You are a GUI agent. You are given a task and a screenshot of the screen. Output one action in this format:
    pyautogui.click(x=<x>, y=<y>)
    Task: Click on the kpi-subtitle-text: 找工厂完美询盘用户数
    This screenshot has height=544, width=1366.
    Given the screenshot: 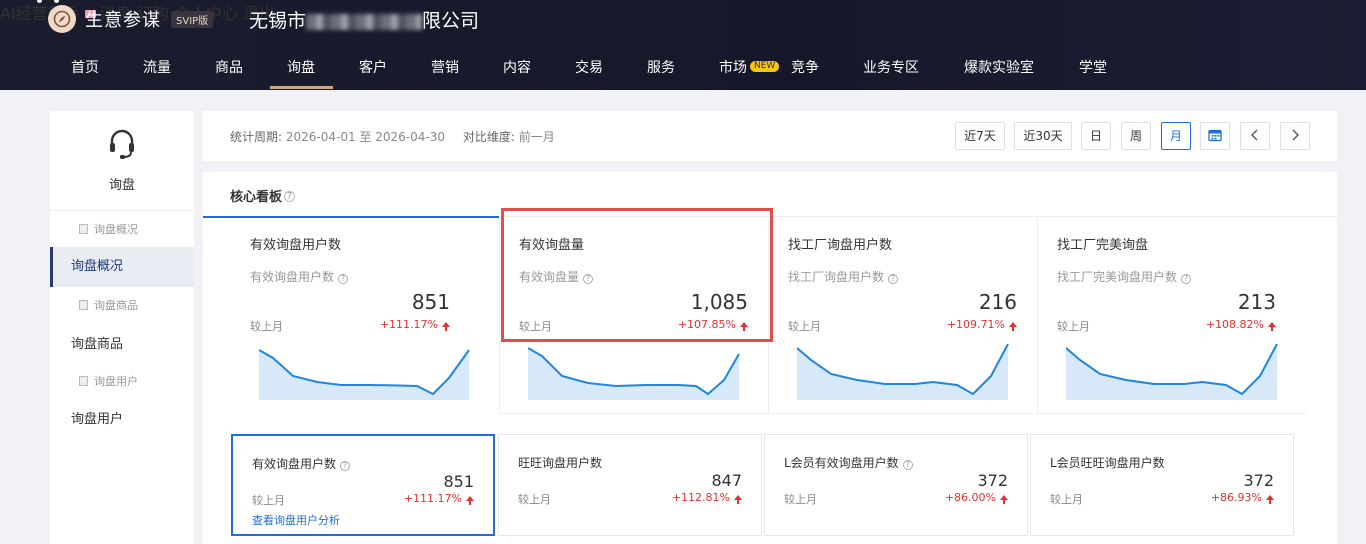 What is the action you would take?
    pyautogui.click(x=1117, y=277)
    